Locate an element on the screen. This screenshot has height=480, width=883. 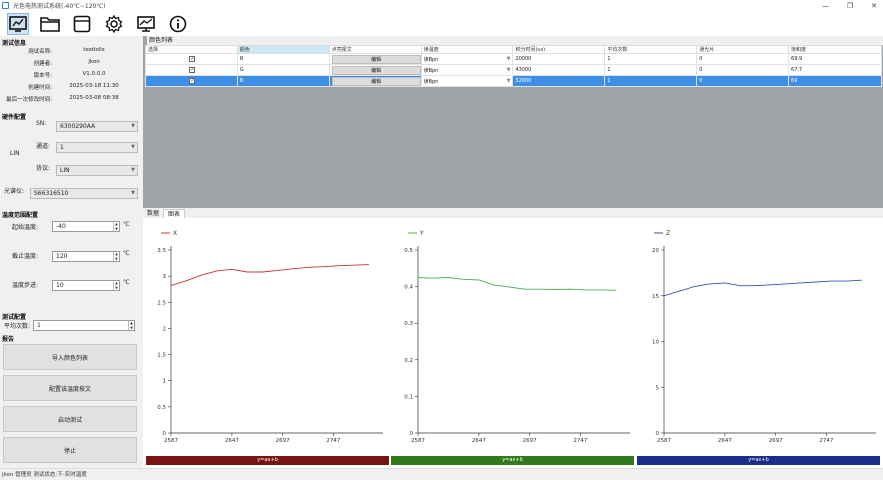
column-header: 颜色 is located at coordinates (283, 49).